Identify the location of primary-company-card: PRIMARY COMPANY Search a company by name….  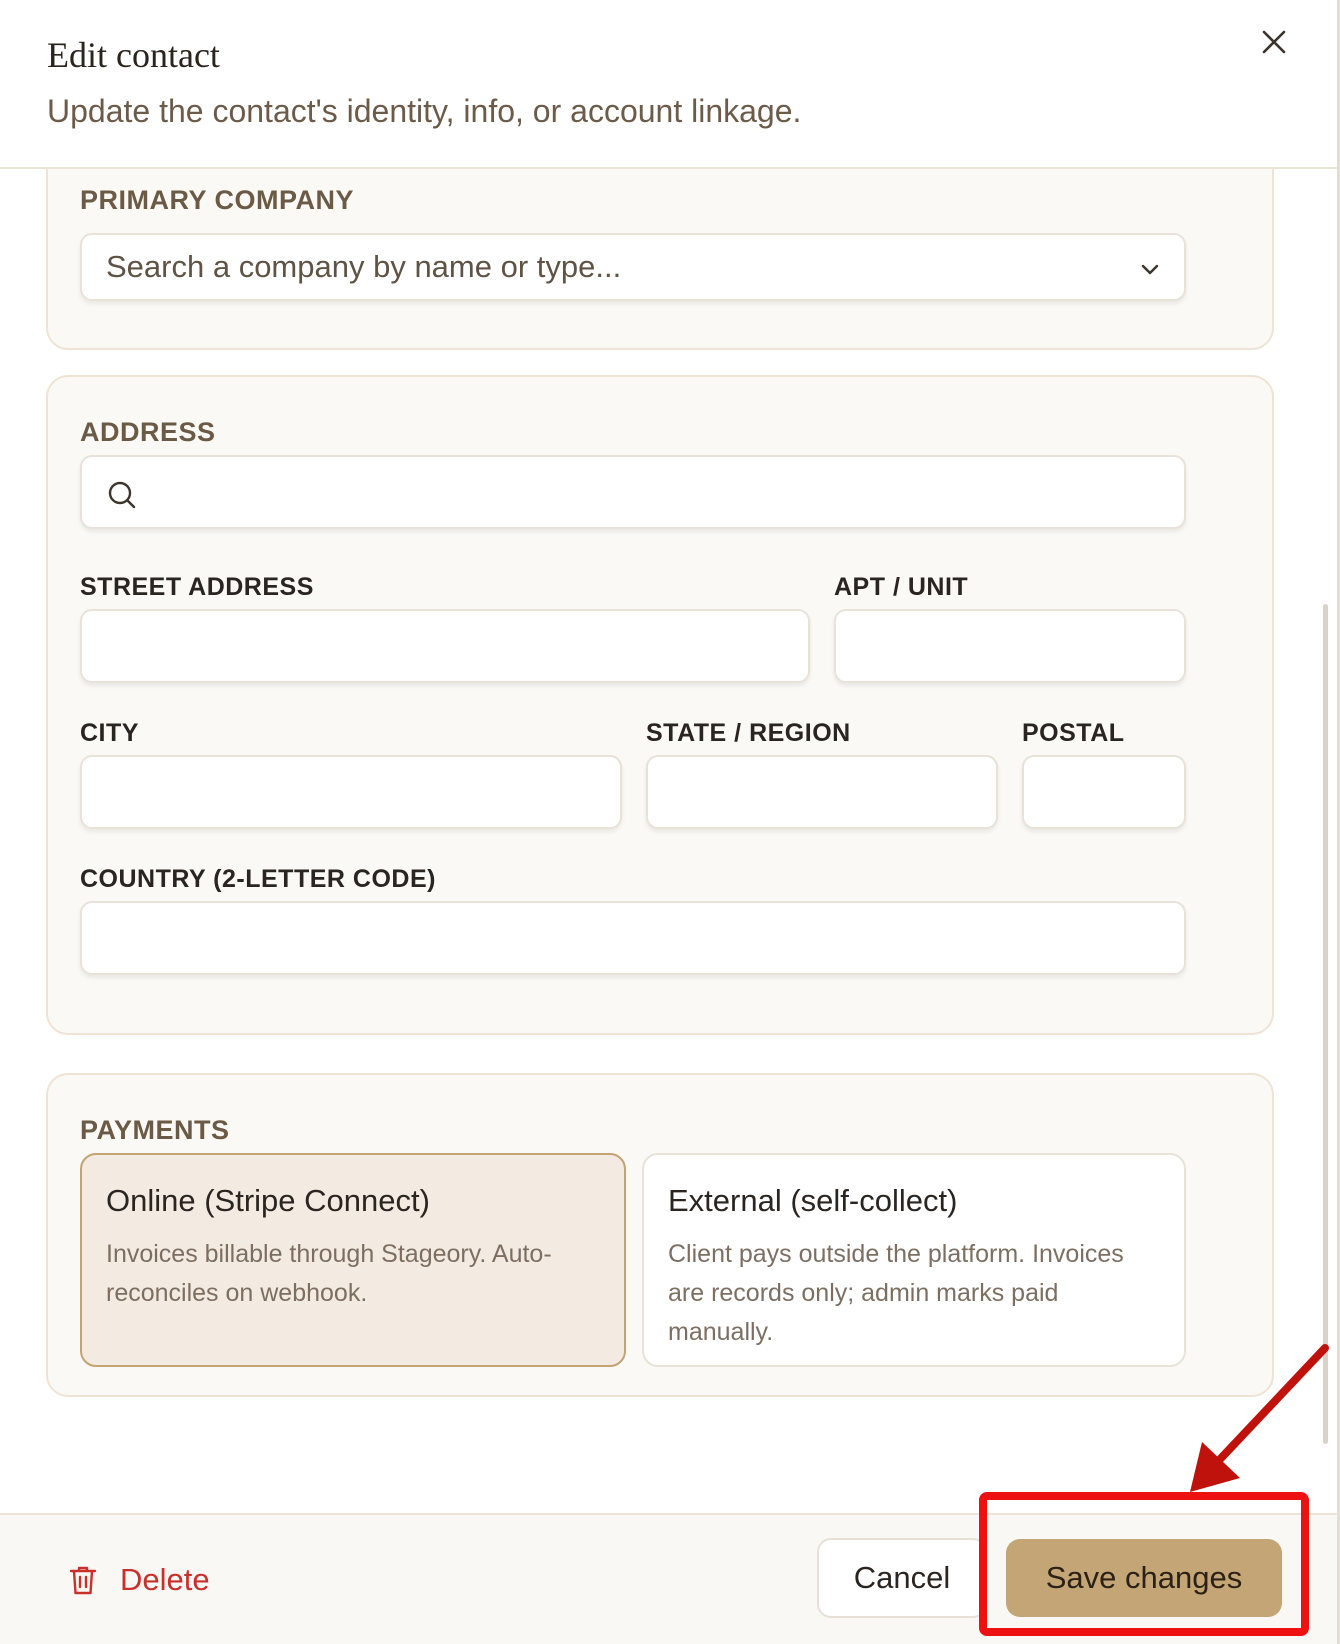
(660, 259).